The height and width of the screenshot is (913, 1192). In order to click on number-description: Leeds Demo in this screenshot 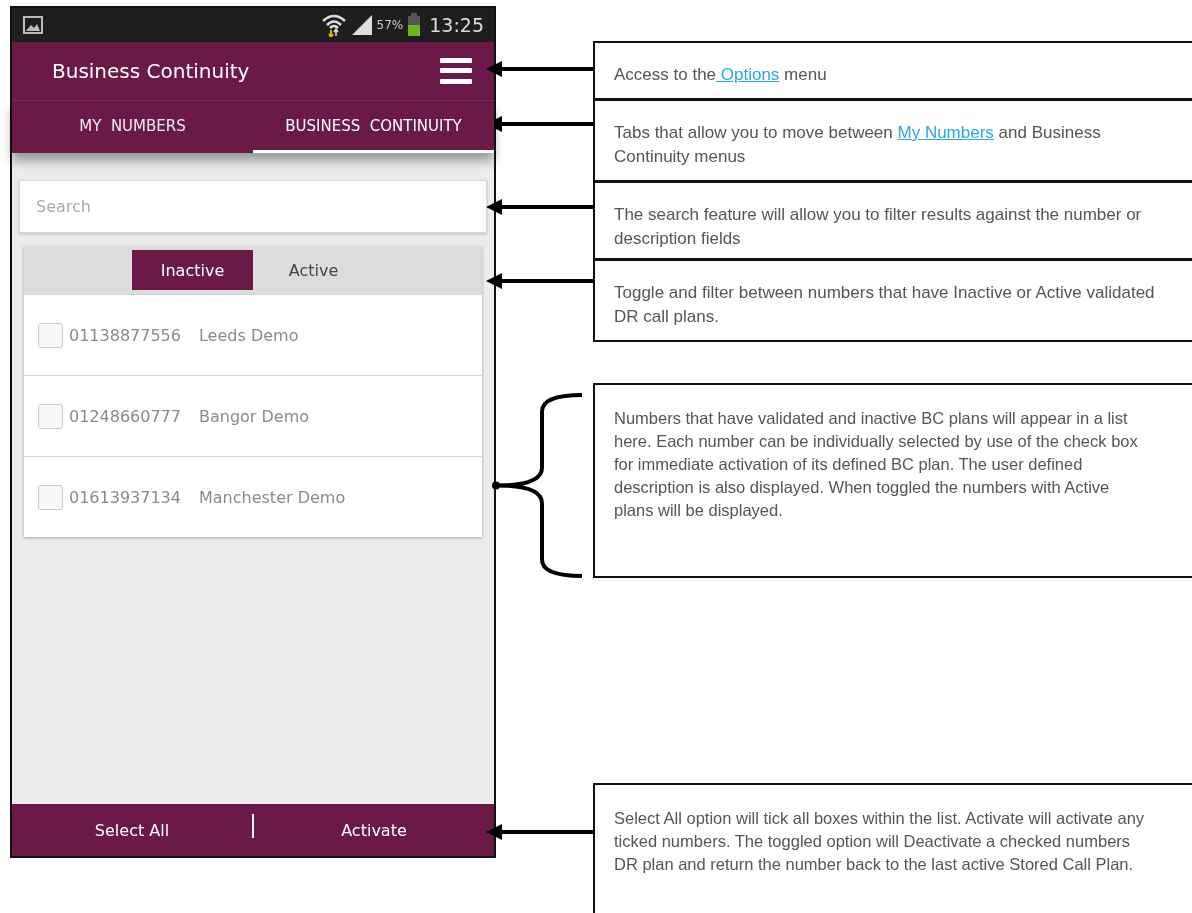, I will do `click(249, 335)`.